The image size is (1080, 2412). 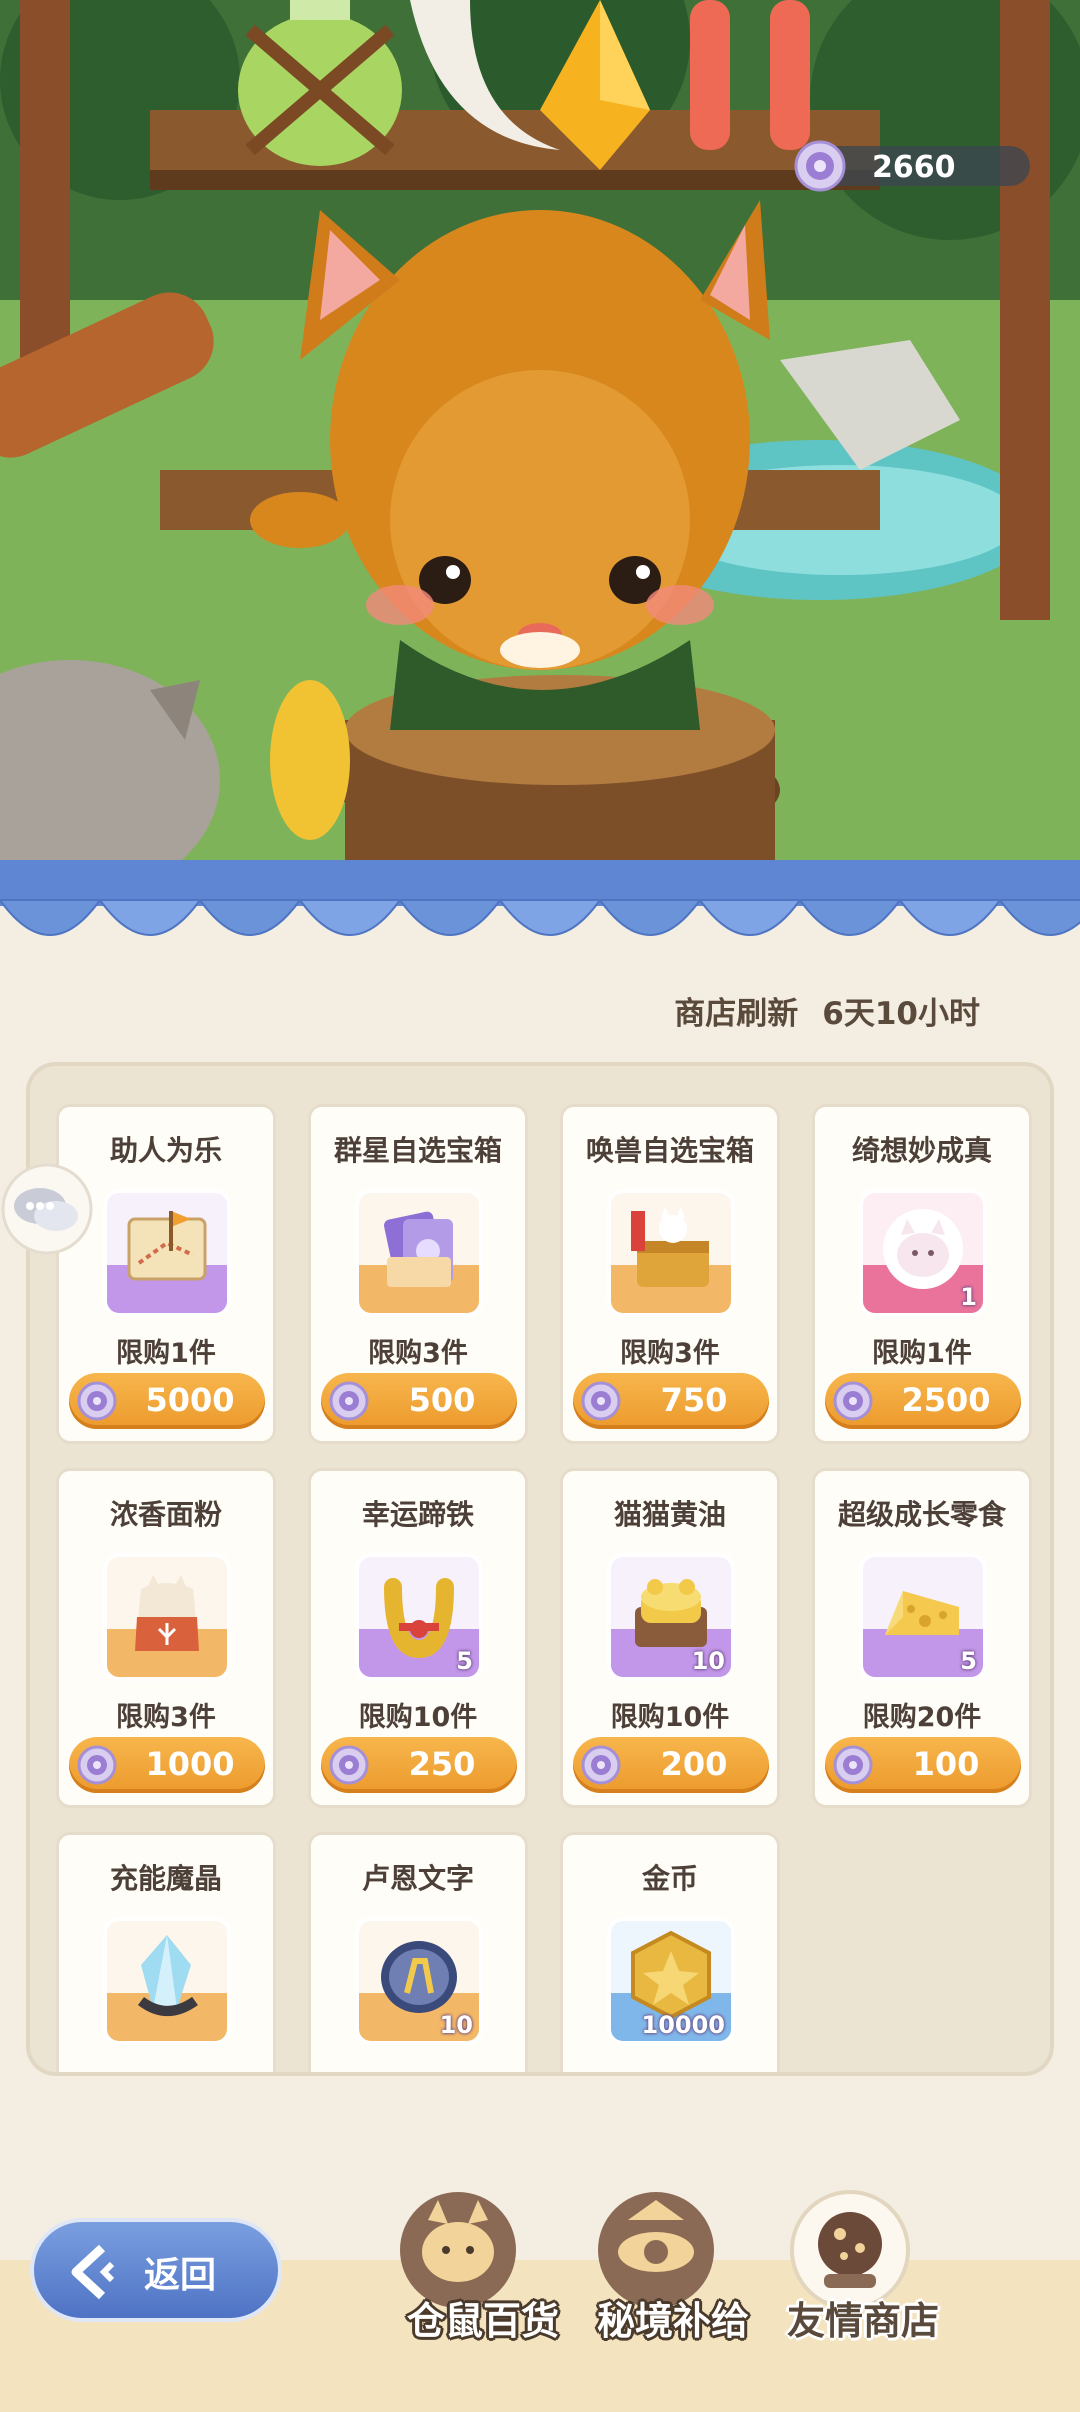 I want to click on shop-item-card: 群星自选宝箱 限购3件 500, so click(x=418, y=1274).